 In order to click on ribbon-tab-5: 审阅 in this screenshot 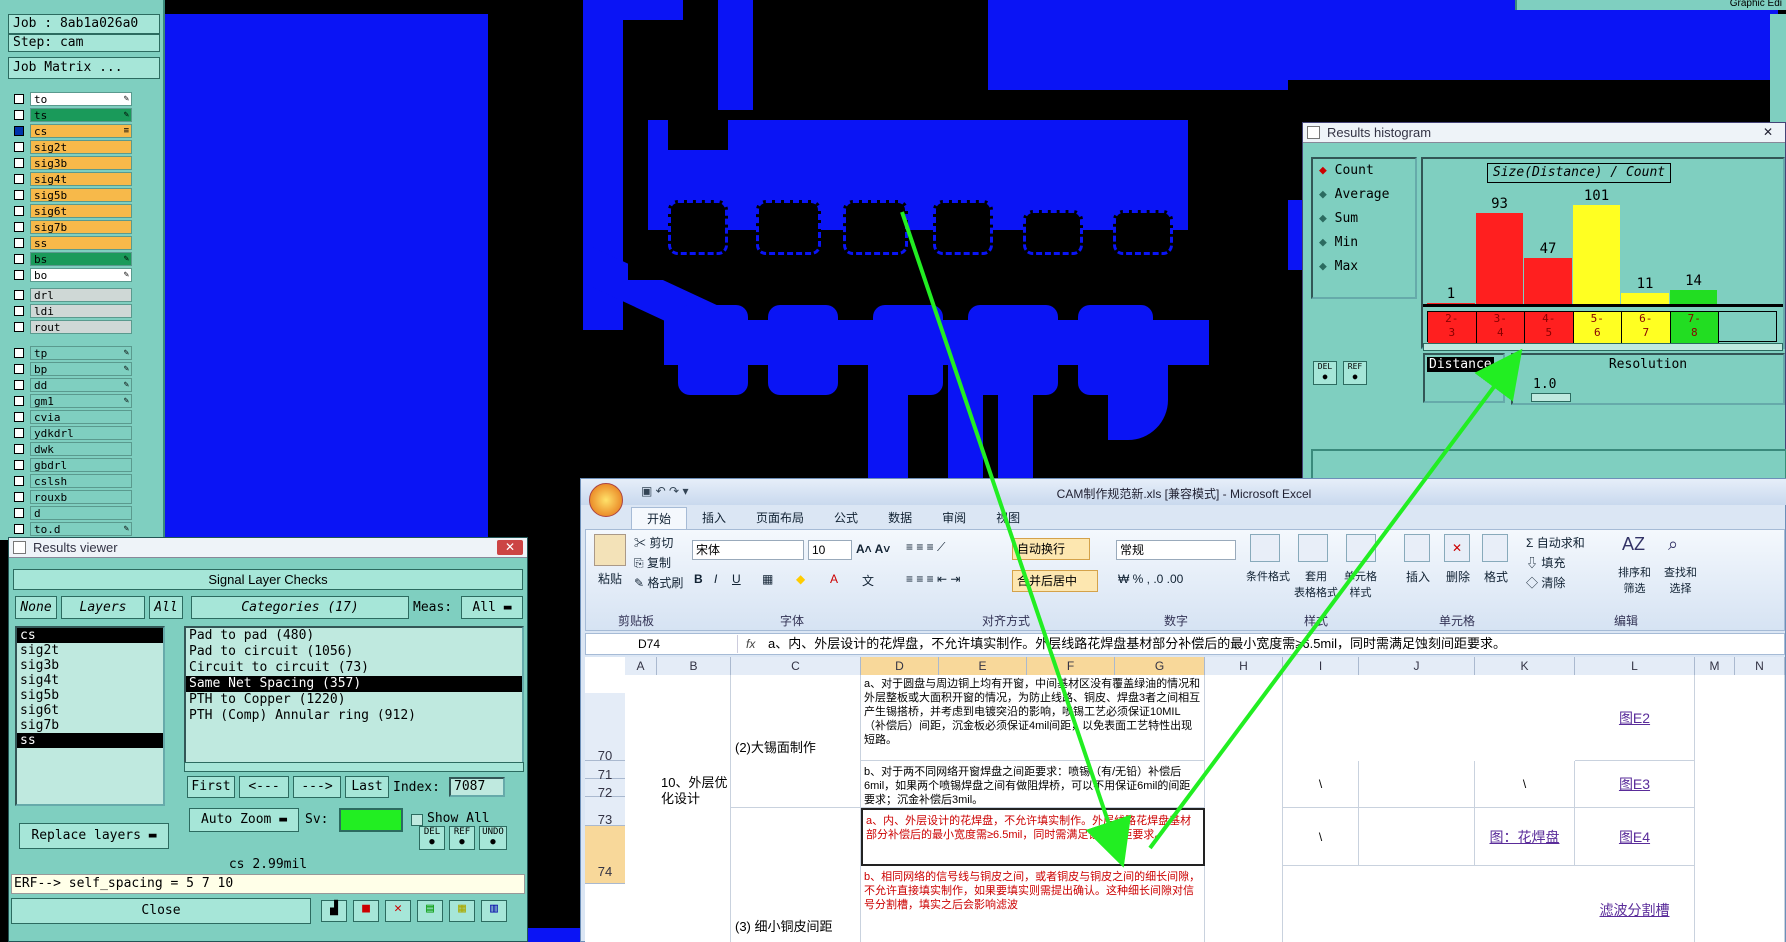, I will do `click(954, 518)`.